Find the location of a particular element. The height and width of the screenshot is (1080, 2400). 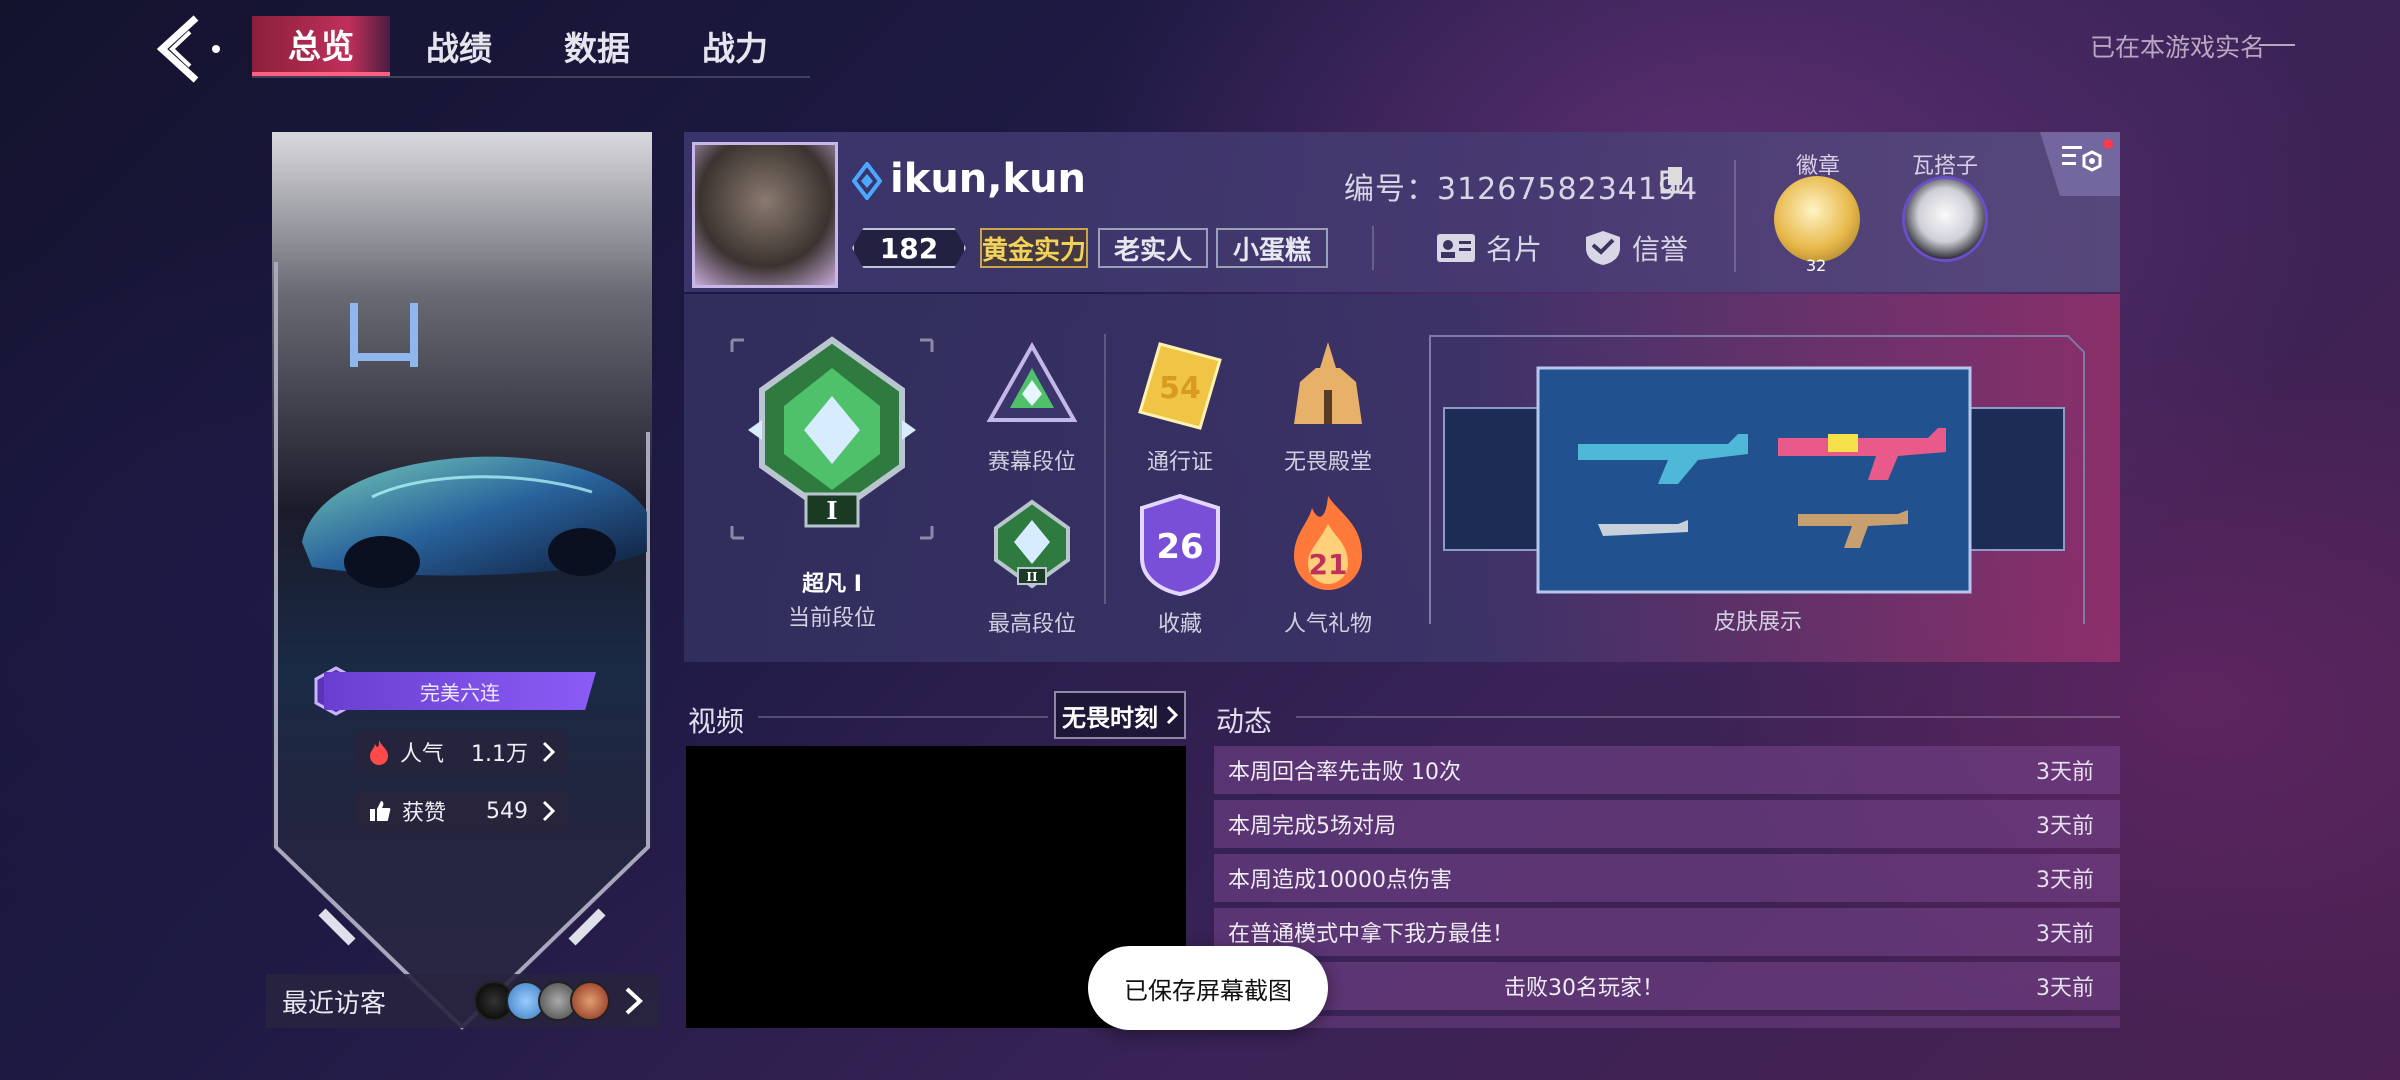

user-avatar is located at coordinates (765, 215).